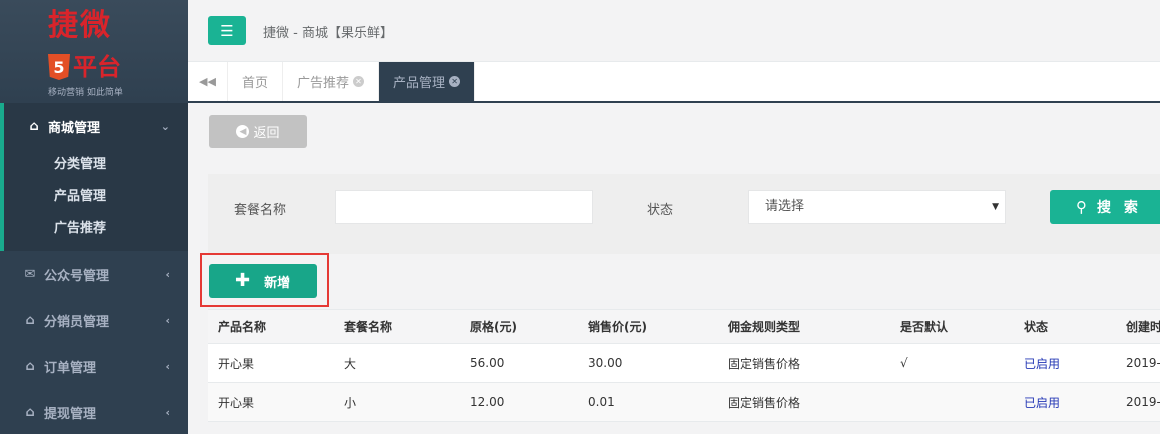  I want to click on status-label: 状态, so click(660, 210).